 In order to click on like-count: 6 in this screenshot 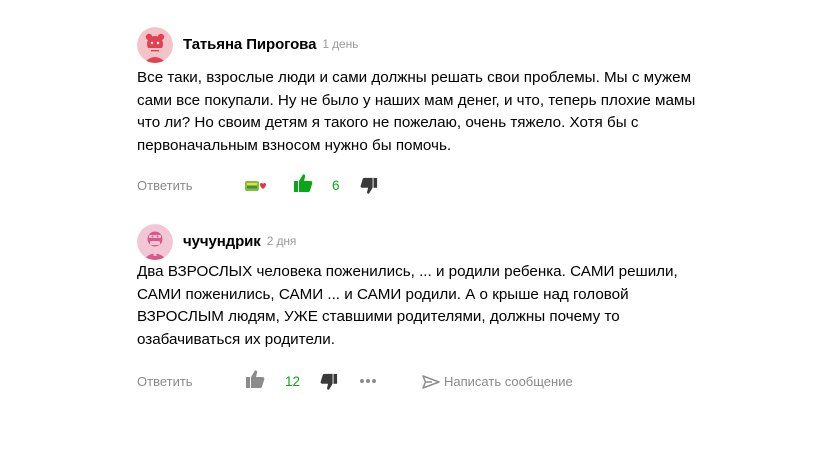, I will do `click(336, 185)`.